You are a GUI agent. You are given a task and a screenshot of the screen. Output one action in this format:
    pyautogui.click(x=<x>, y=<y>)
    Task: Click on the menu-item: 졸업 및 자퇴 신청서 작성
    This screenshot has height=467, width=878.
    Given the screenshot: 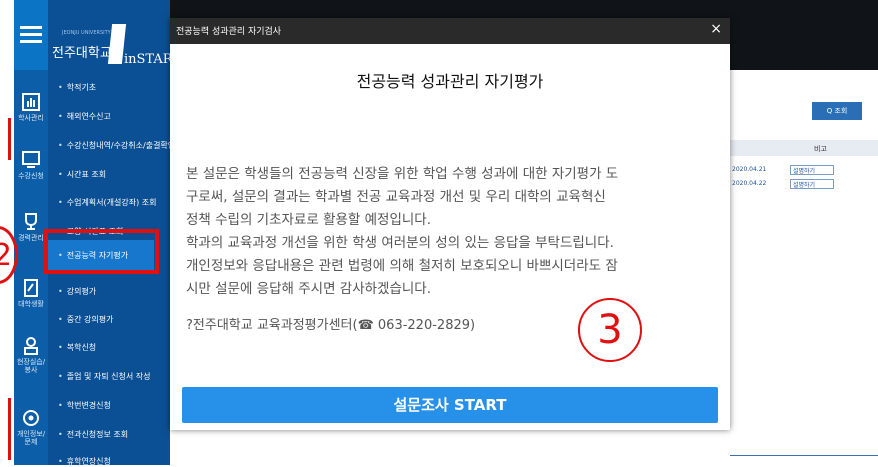 What is the action you would take?
    pyautogui.click(x=104, y=376)
    